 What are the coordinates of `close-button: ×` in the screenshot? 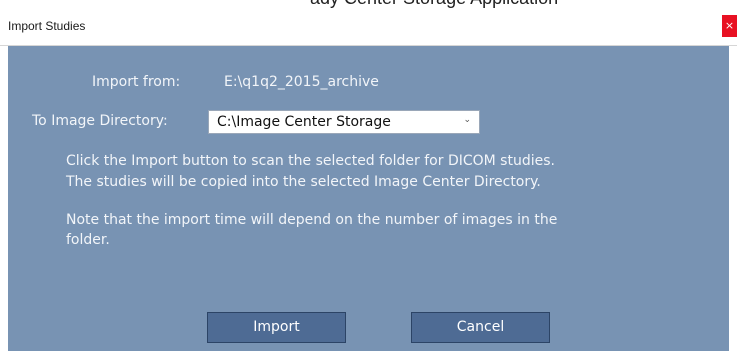 It's located at (729, 26).